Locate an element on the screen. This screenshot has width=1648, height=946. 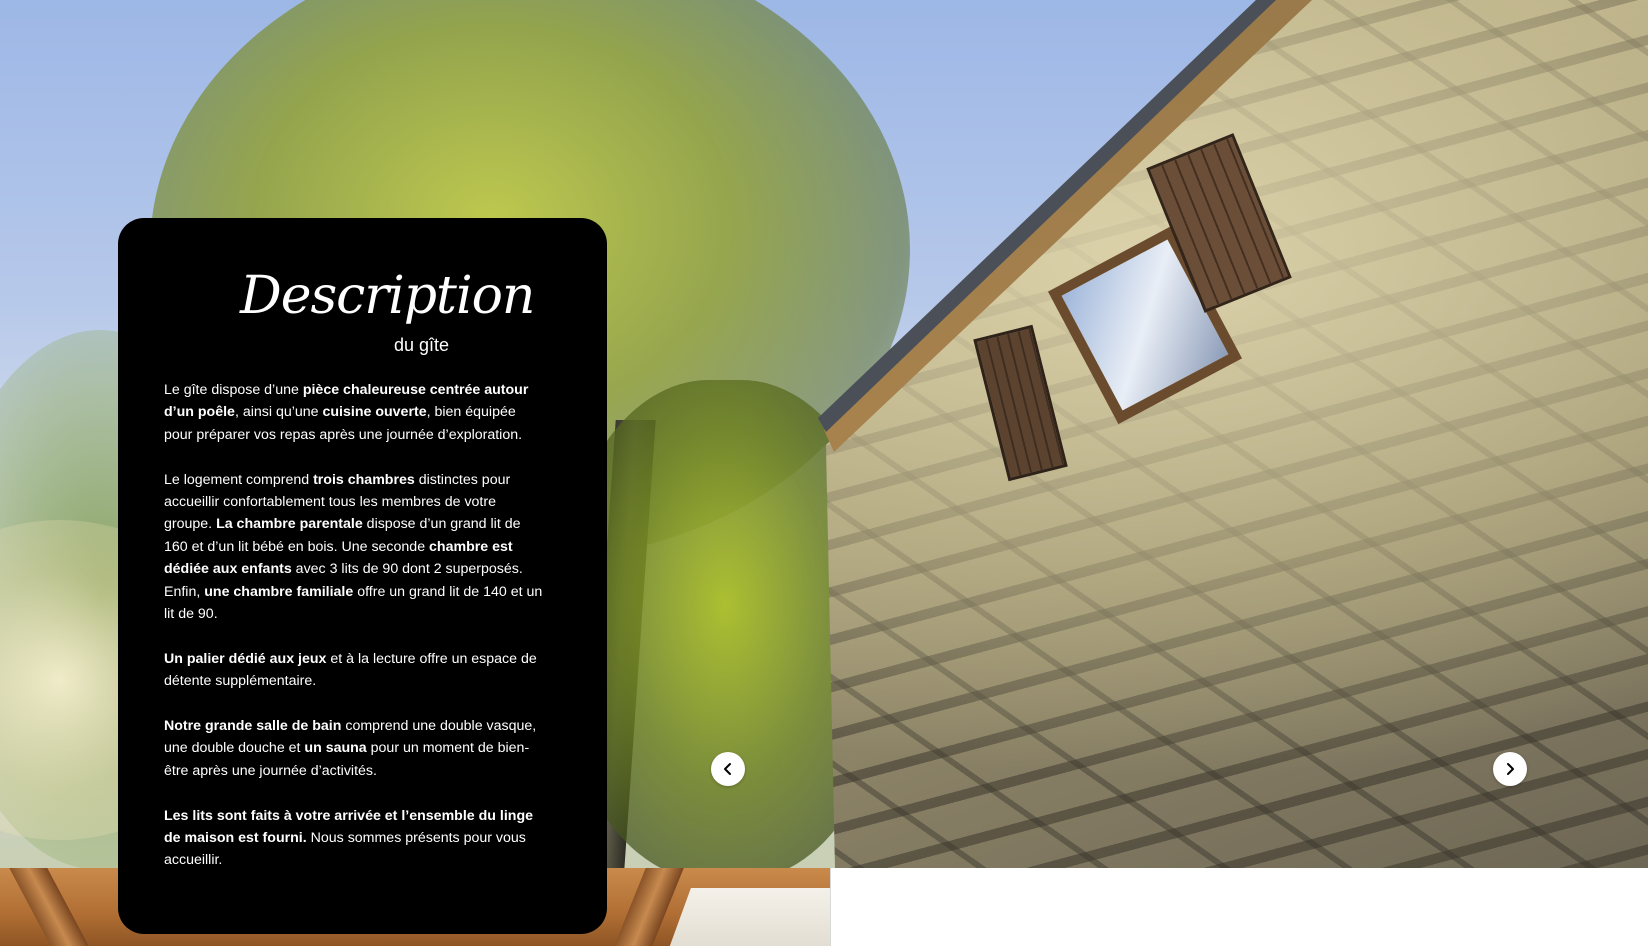
description-highlight: Notre grande salle de bain is located at coordinates (253, 726).